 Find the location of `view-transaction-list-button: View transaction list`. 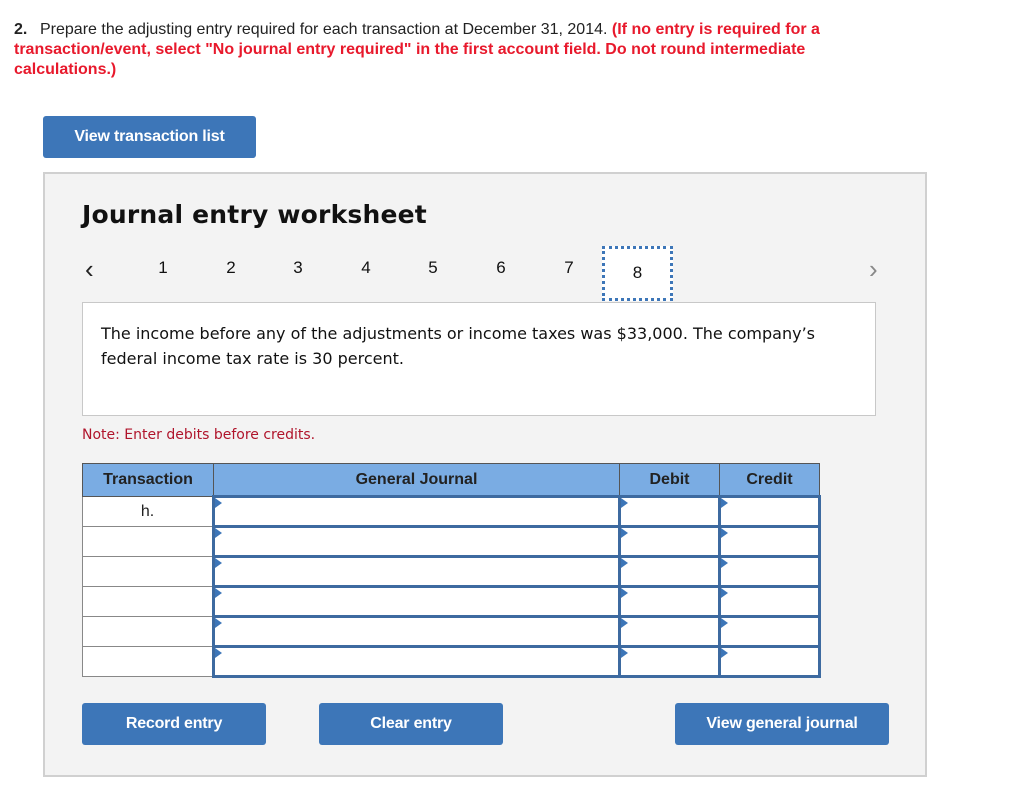

view-transaction-list-button: View transaction list is located at coordinates (149, 137).